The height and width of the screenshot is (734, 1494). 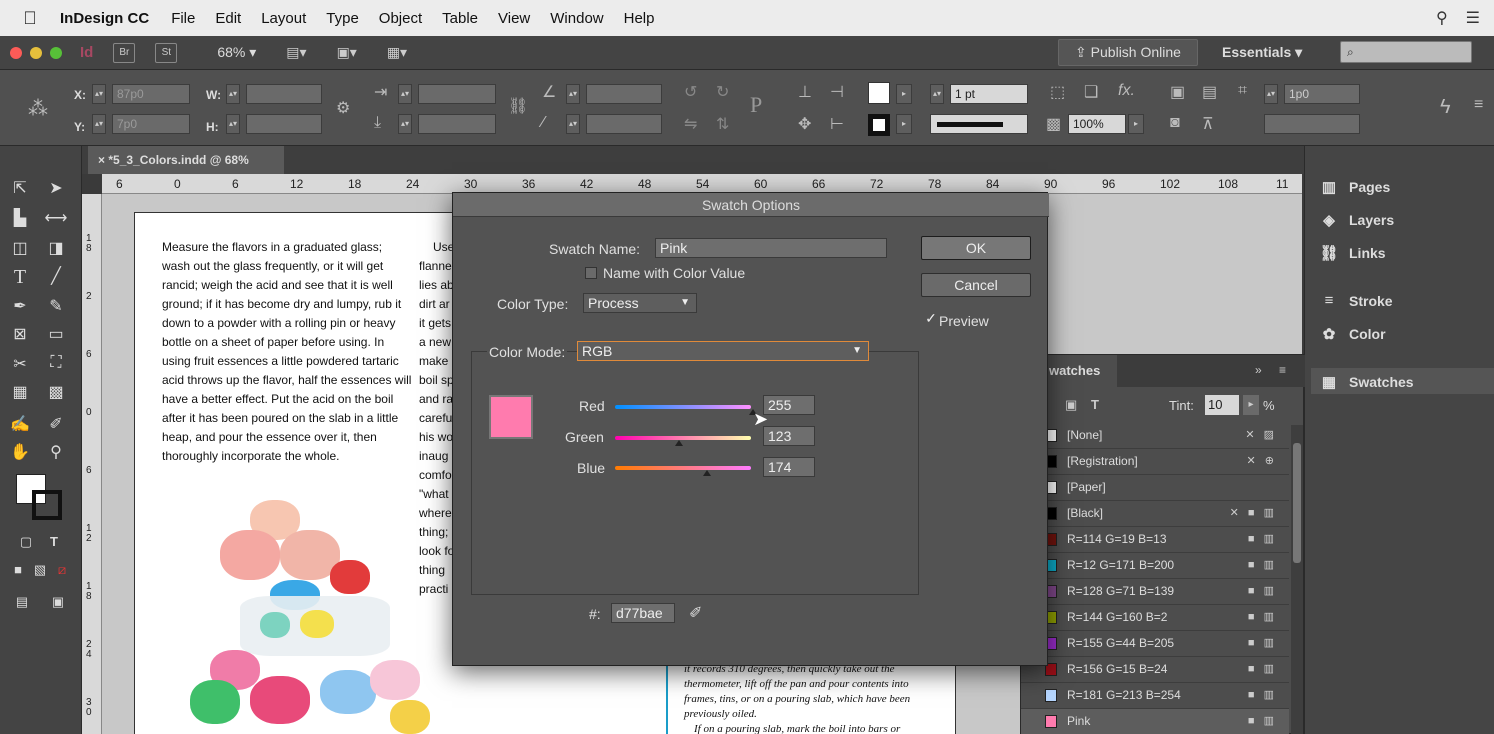 I want to click on apply-none-icon: ⧄, so click(x=62, y=570).